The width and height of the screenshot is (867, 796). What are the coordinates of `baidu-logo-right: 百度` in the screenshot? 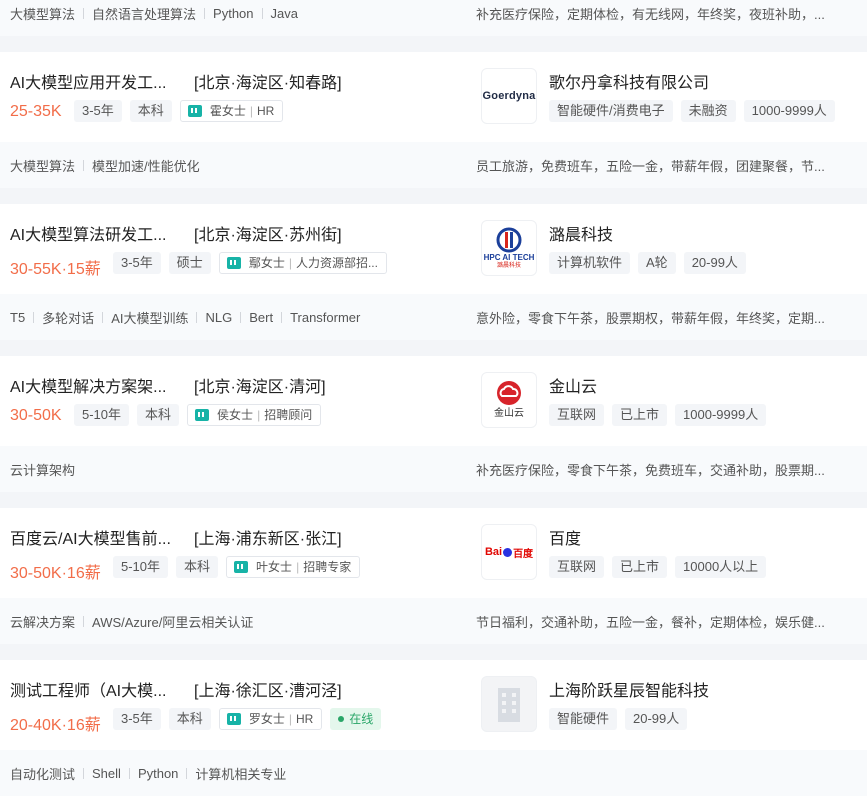 It's located at (523, 554).